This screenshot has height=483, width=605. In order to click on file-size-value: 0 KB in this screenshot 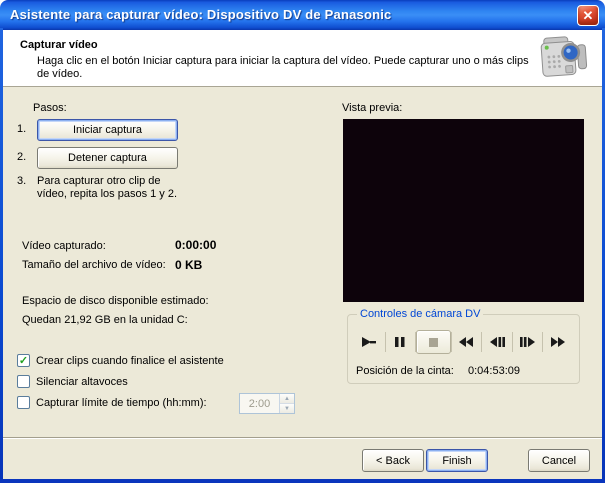, I will do `click(189, 265)`.